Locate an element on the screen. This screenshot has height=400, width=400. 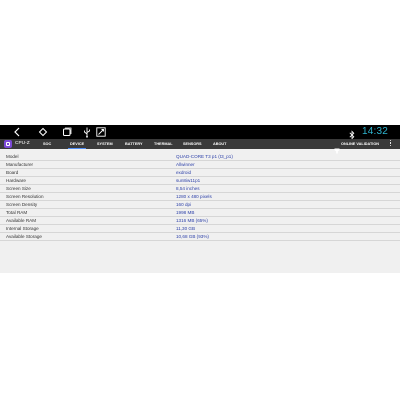
online-validation-button: ONLINE VALIDATION is located at coordinates (360, 144).